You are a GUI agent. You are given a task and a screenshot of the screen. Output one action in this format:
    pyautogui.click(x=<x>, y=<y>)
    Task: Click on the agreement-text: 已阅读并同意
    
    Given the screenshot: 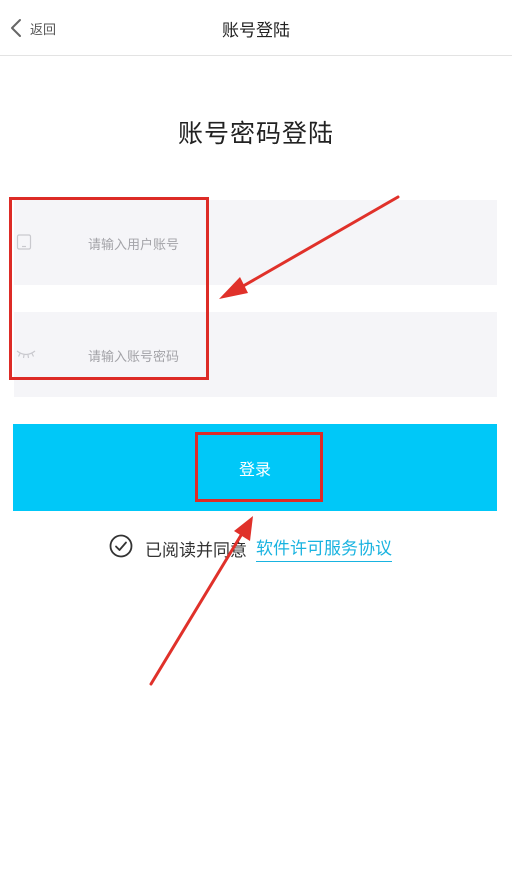 What is the action you would take?
    pyautogui.click(x=196, y=550)
    